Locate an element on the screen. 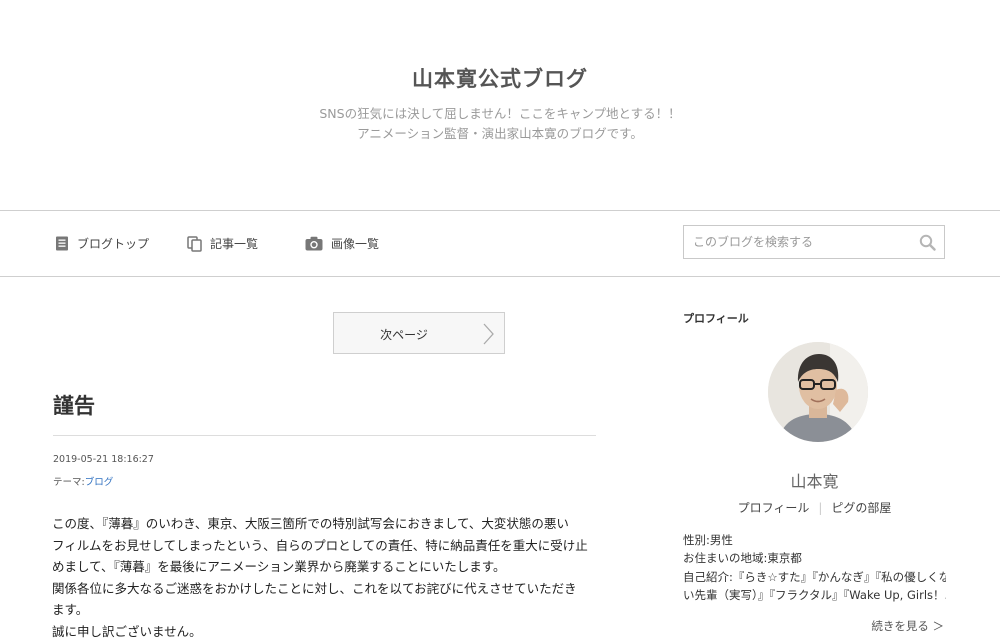  read-more-link: 続きを見る ＞ is located at coordinates (907, 626).